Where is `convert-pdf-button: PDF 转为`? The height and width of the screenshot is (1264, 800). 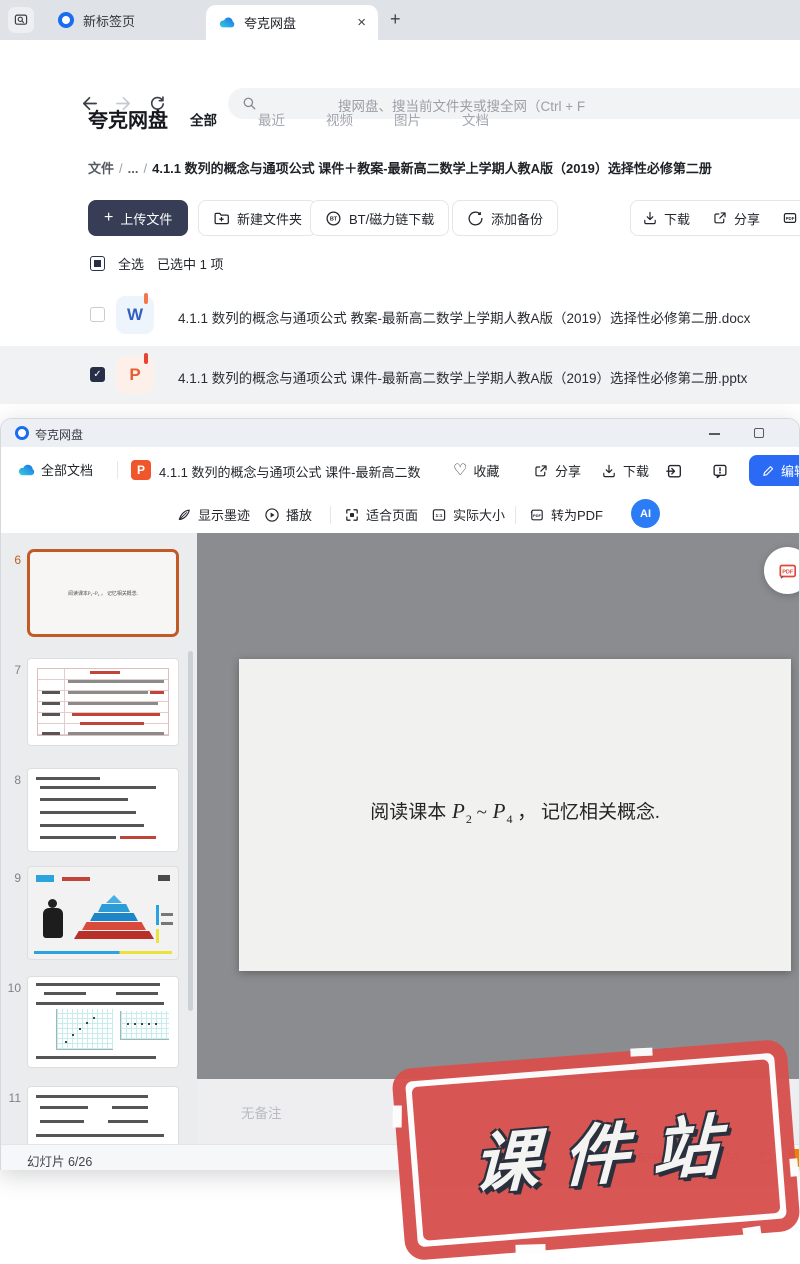 convert-pdf-button: PDF 转为 is located at coordinates (785, 218).